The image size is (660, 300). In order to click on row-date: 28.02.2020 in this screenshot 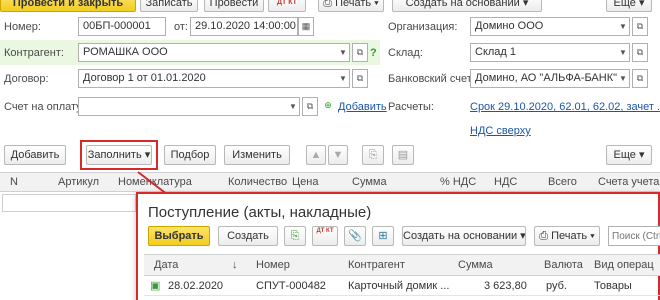, I will do `click(196, 286)`.